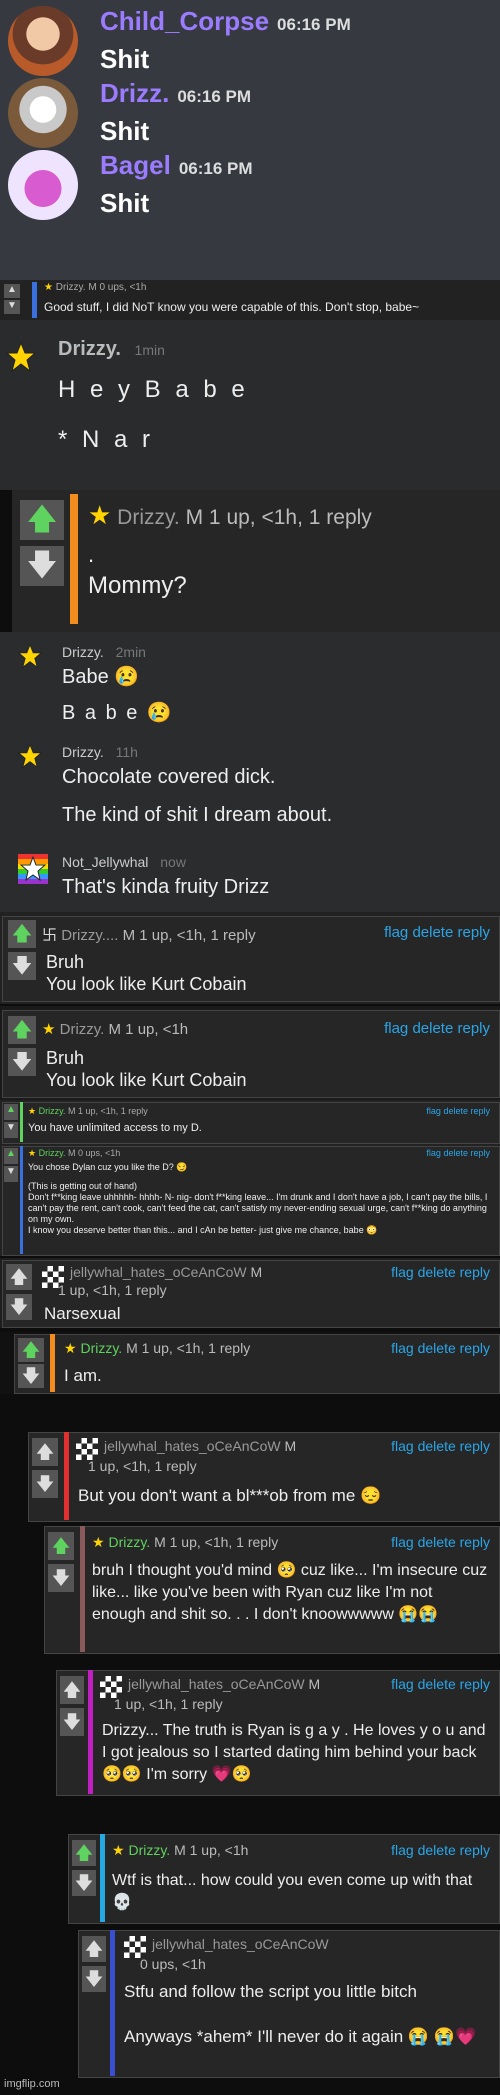 The height and width of the screenshot is (2095, 500). What do you see at coordinates (225, 21) in the screenshot?
I see `username: Child_Corpse 06:16 PM` at bounding box center [225, 21].